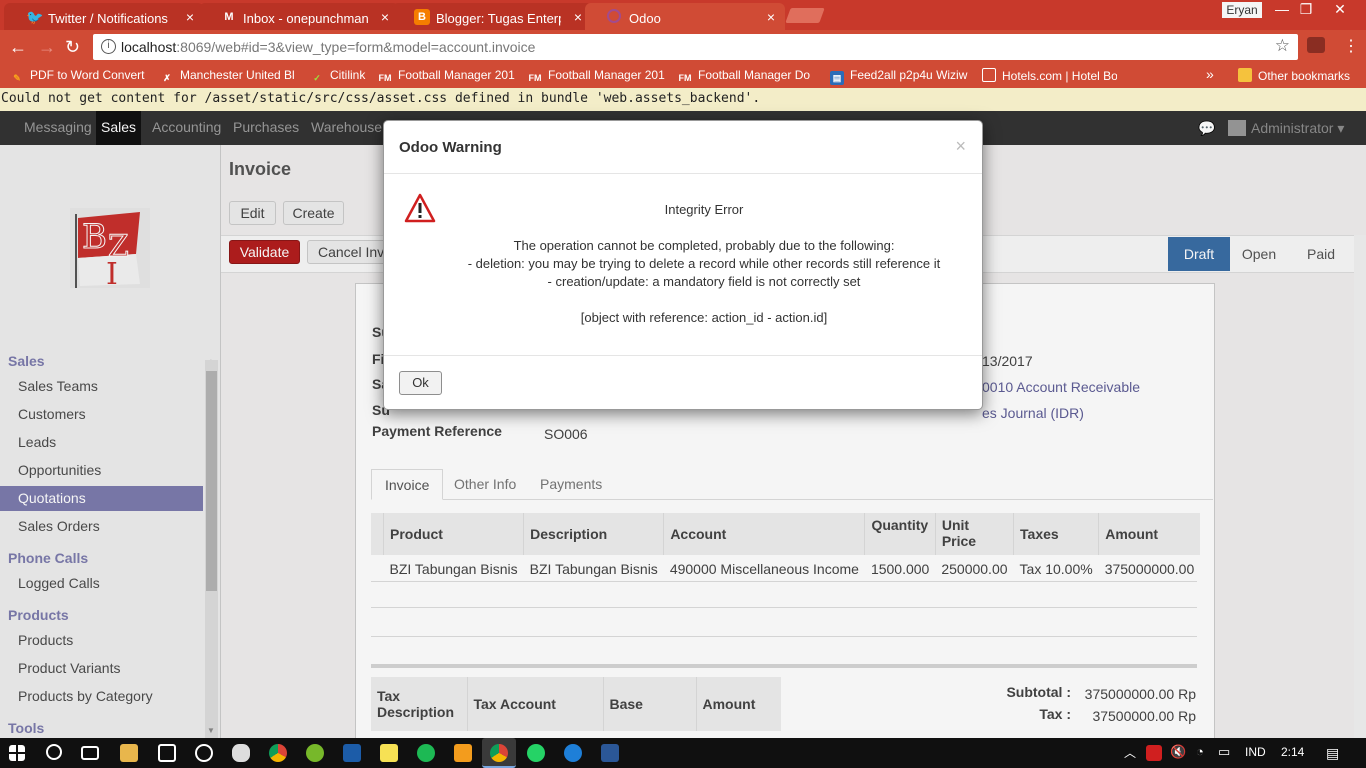  I want to click on bookmark-item: ✎ PDF to Word Convert, so click(80, 76).